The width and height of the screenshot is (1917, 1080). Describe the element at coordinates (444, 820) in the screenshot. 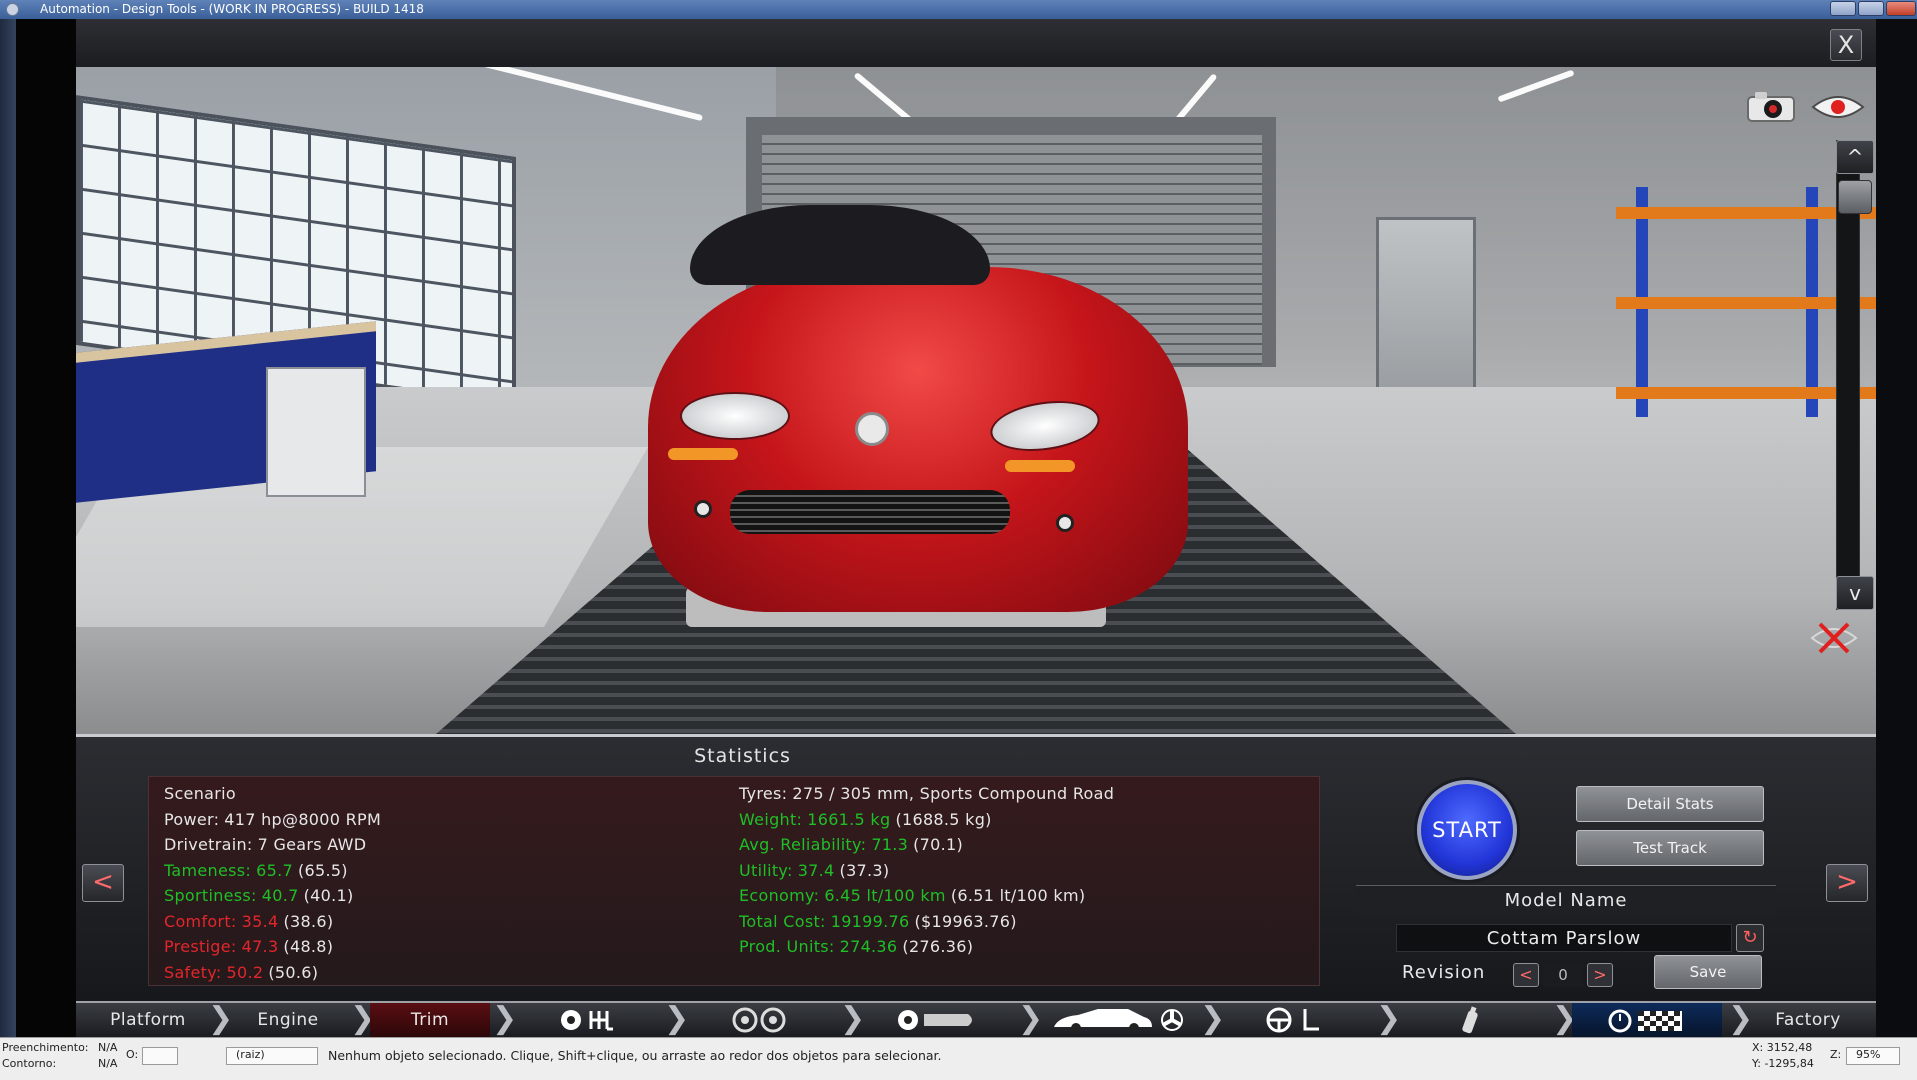

I see `stat-row: Power: 417 hp@8000 RPM` at that location.